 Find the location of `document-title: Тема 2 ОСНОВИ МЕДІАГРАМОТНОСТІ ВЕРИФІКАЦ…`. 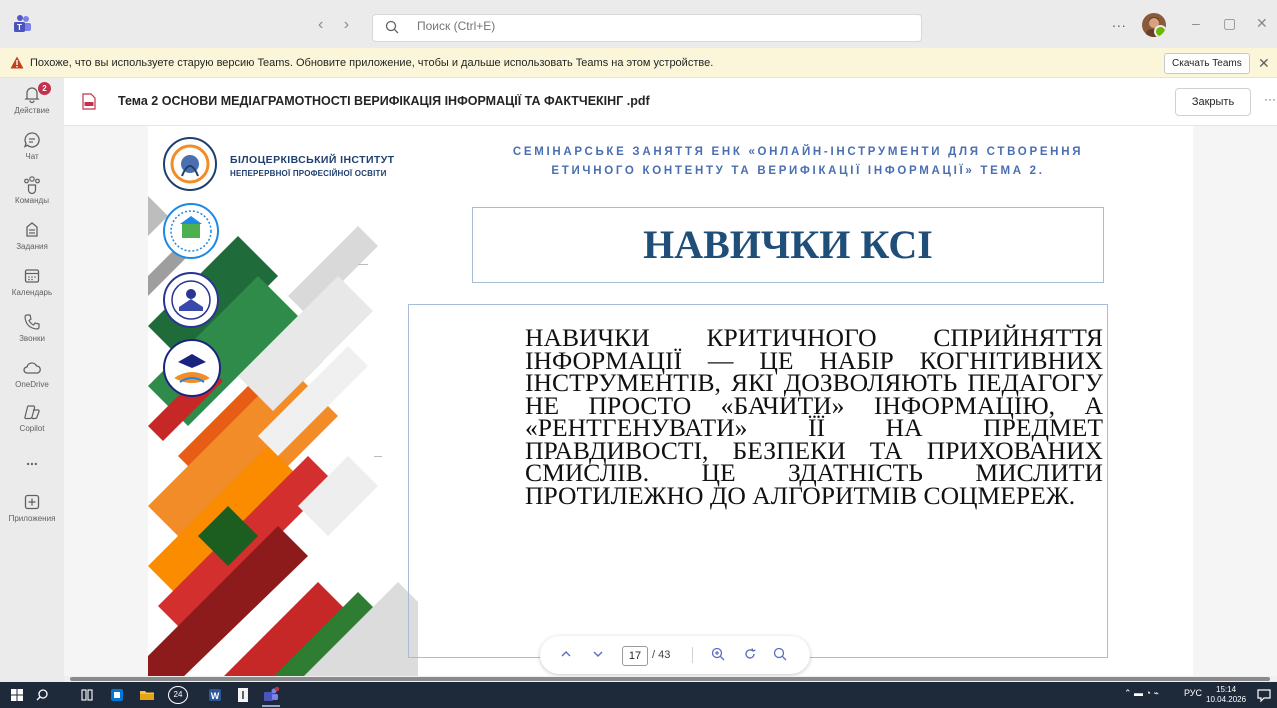

document-title: Тема 2 ОСНОВИ МЕДІАГРАМОТНОСТІ ВЕРИФІКАЦ… is located at coordinates (384, 101).